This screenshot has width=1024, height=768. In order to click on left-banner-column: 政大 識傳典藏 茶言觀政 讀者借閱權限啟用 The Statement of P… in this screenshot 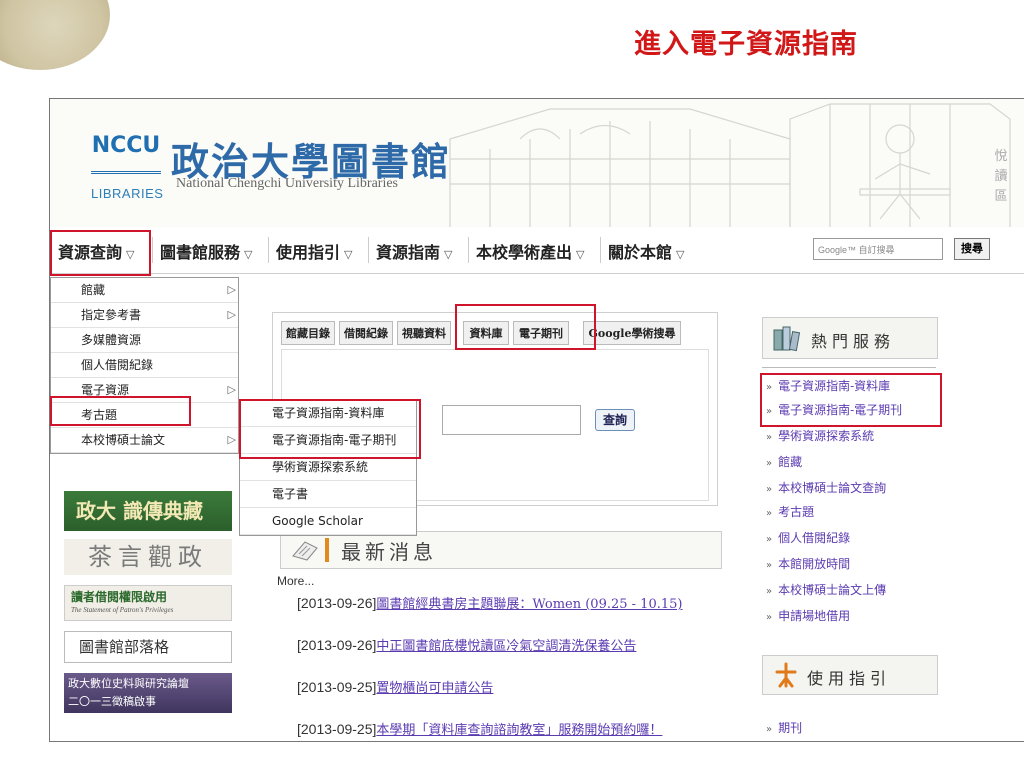, I will do `click(148, 614)`.